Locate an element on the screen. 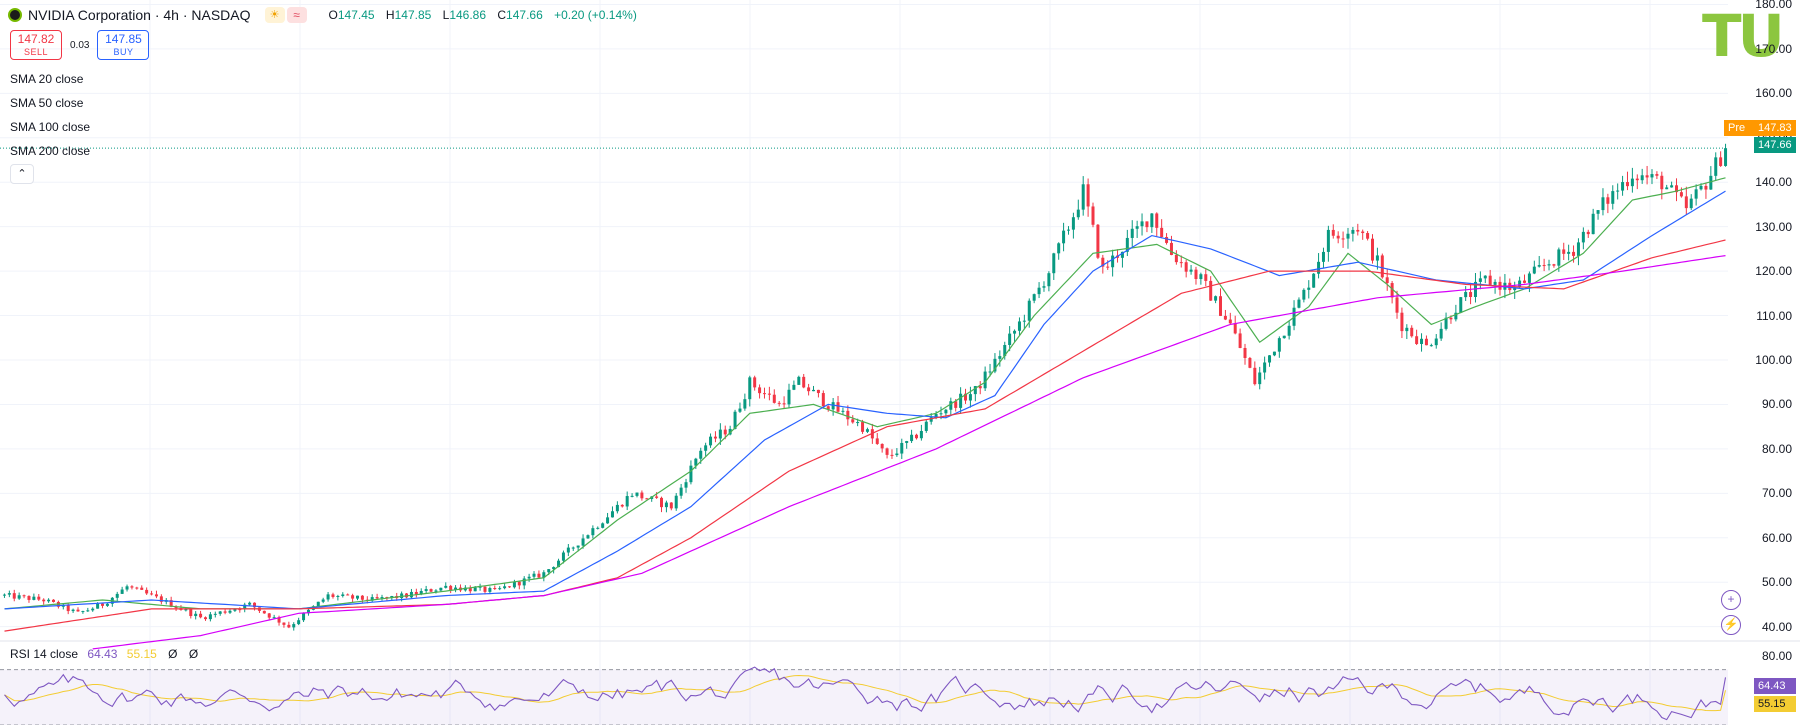 This screenshot has height=725, width=1800. sell-button: 147.82 SELL is located at coordinates (36, 45).